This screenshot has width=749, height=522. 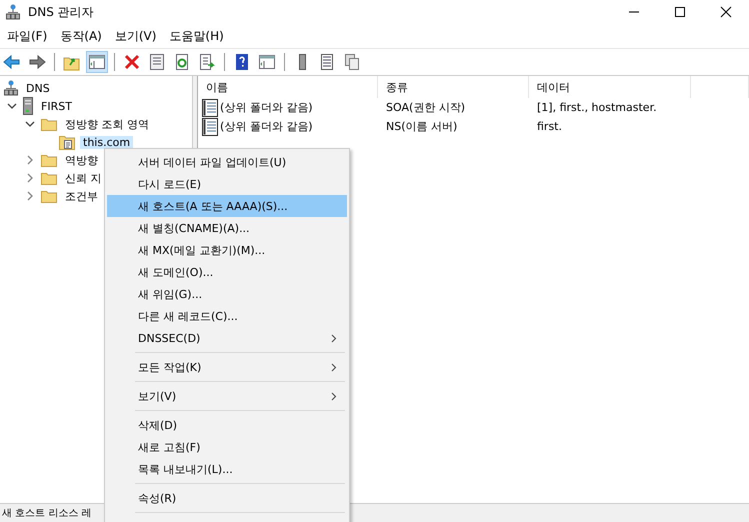 I want to click on column-header: 종류, so click(x=453, y=87).